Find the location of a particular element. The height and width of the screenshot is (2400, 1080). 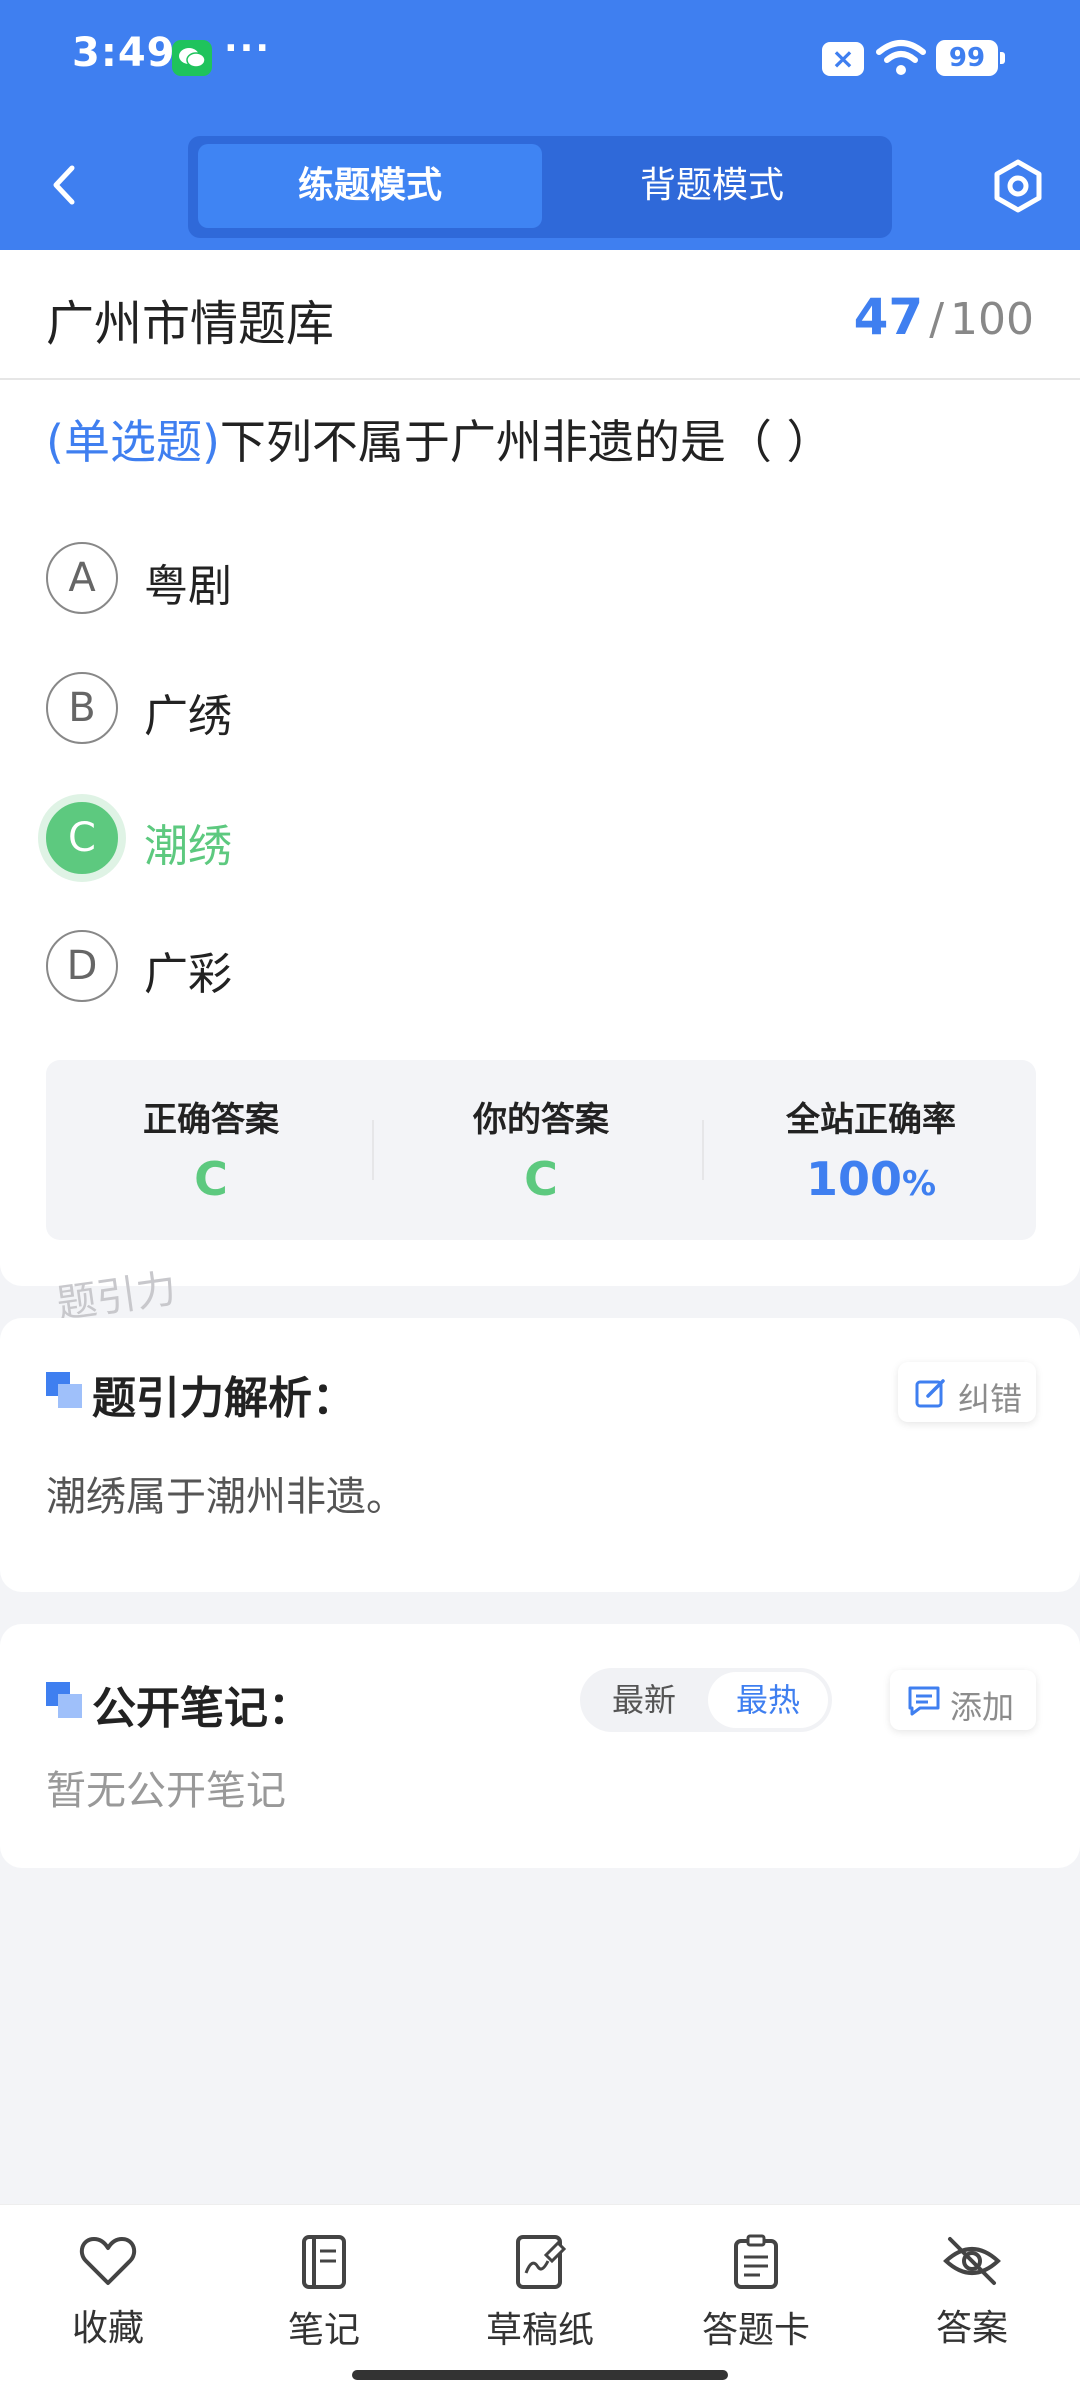

answer-summary: 正确答案 C 你的答案 C 全站正确率 100% is located at coordinates (541, 1150).